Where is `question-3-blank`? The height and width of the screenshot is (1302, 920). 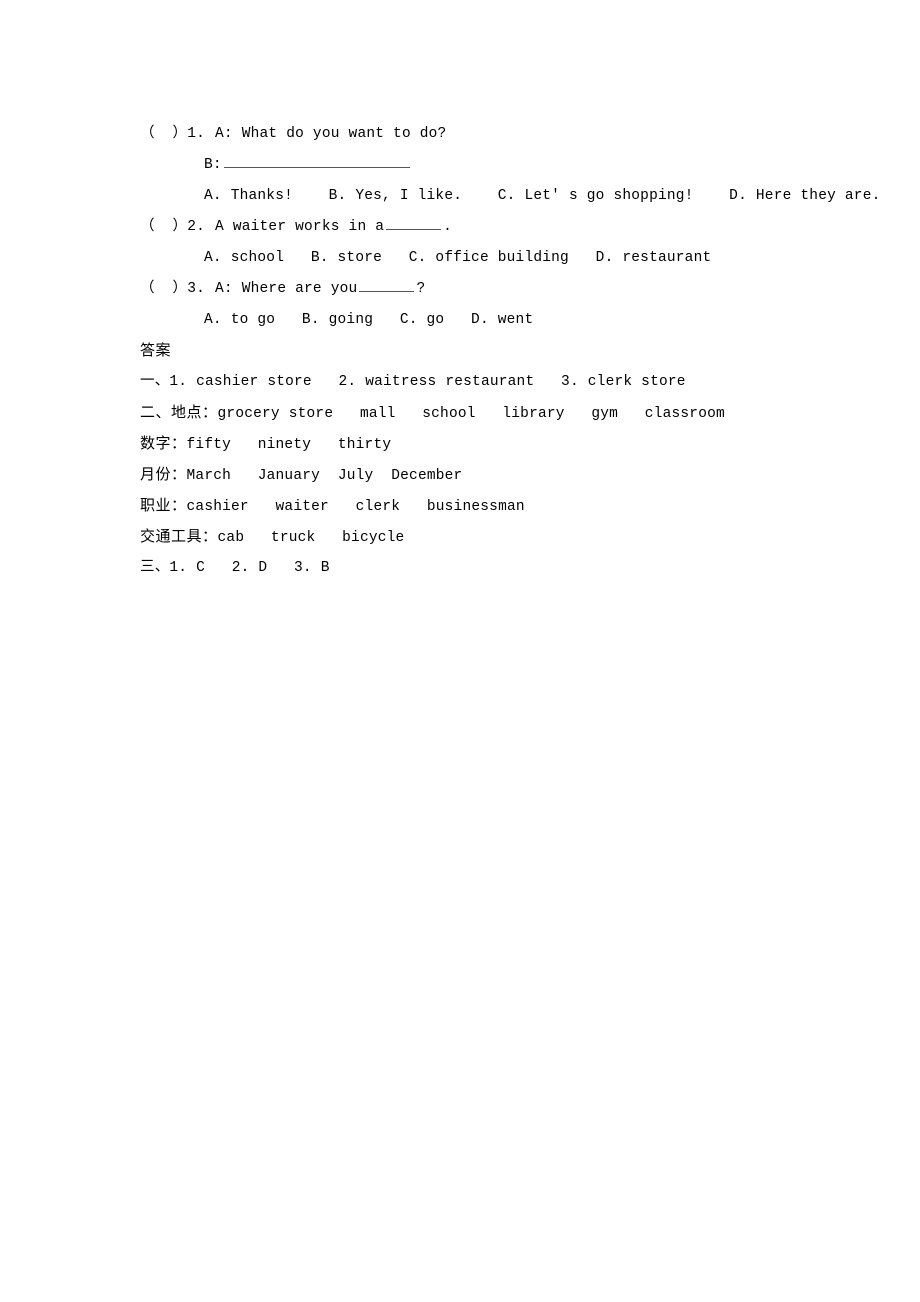 question-3-blank is located at coordinates (387, 284).